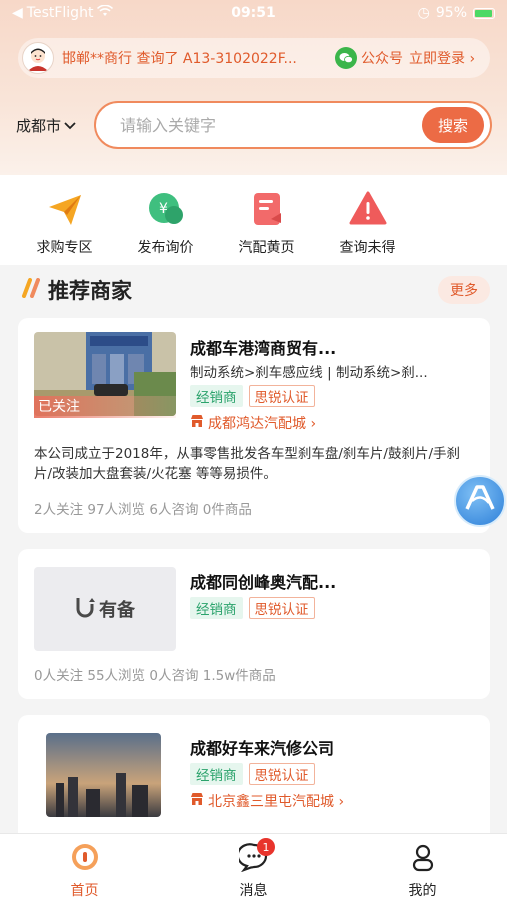  What do you see at coordinates (346, 58) in the screenshot?
I see `wechat-icon` at bounding box center [346, 58].